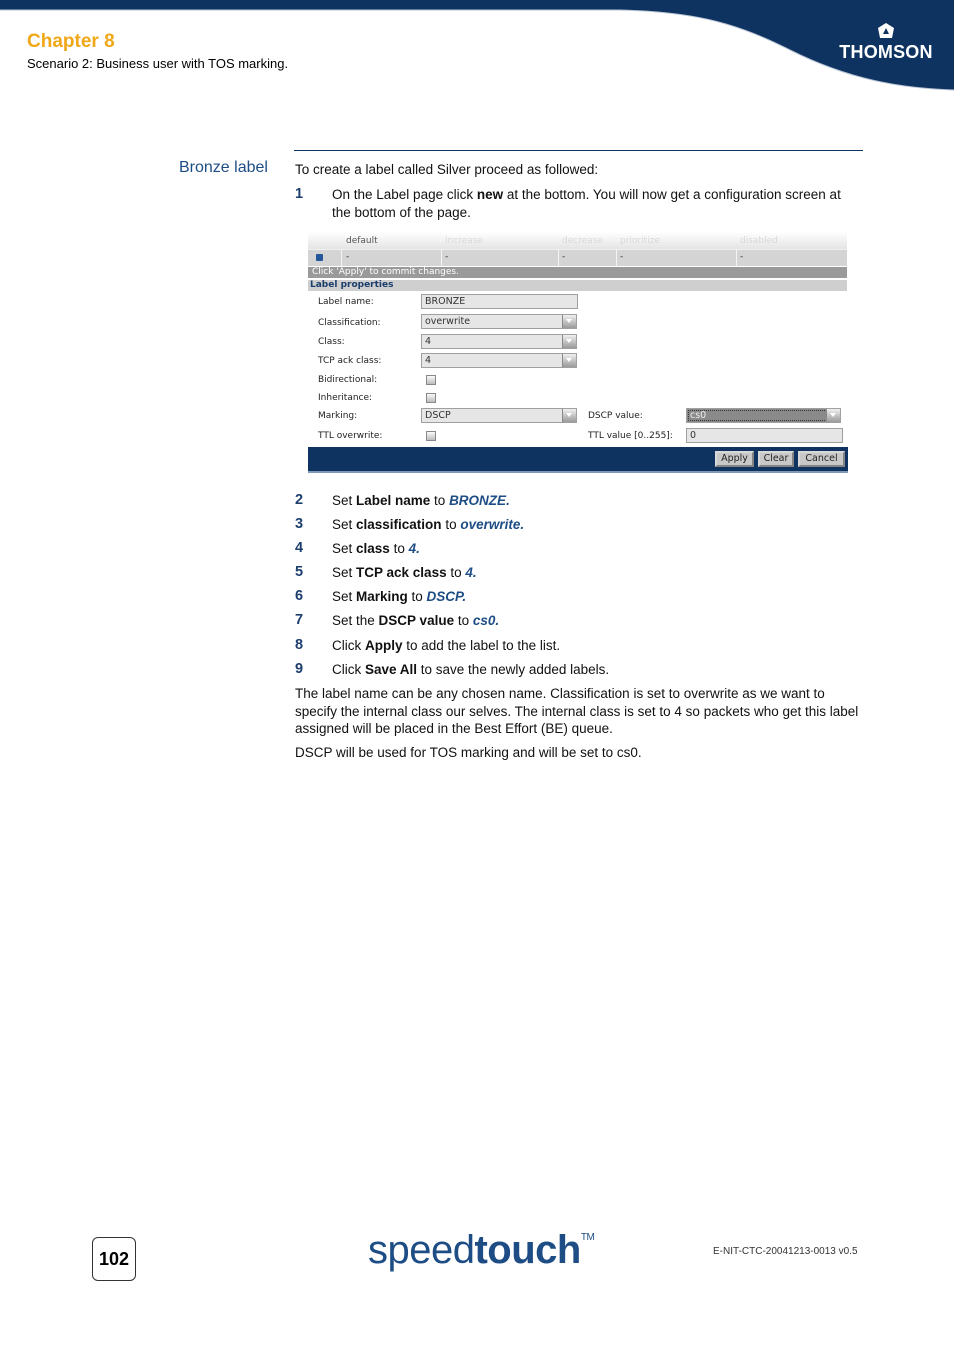 This screenshot has width=954, height=1351. I want to click on marking-select: DSCP, so click(499, 415).